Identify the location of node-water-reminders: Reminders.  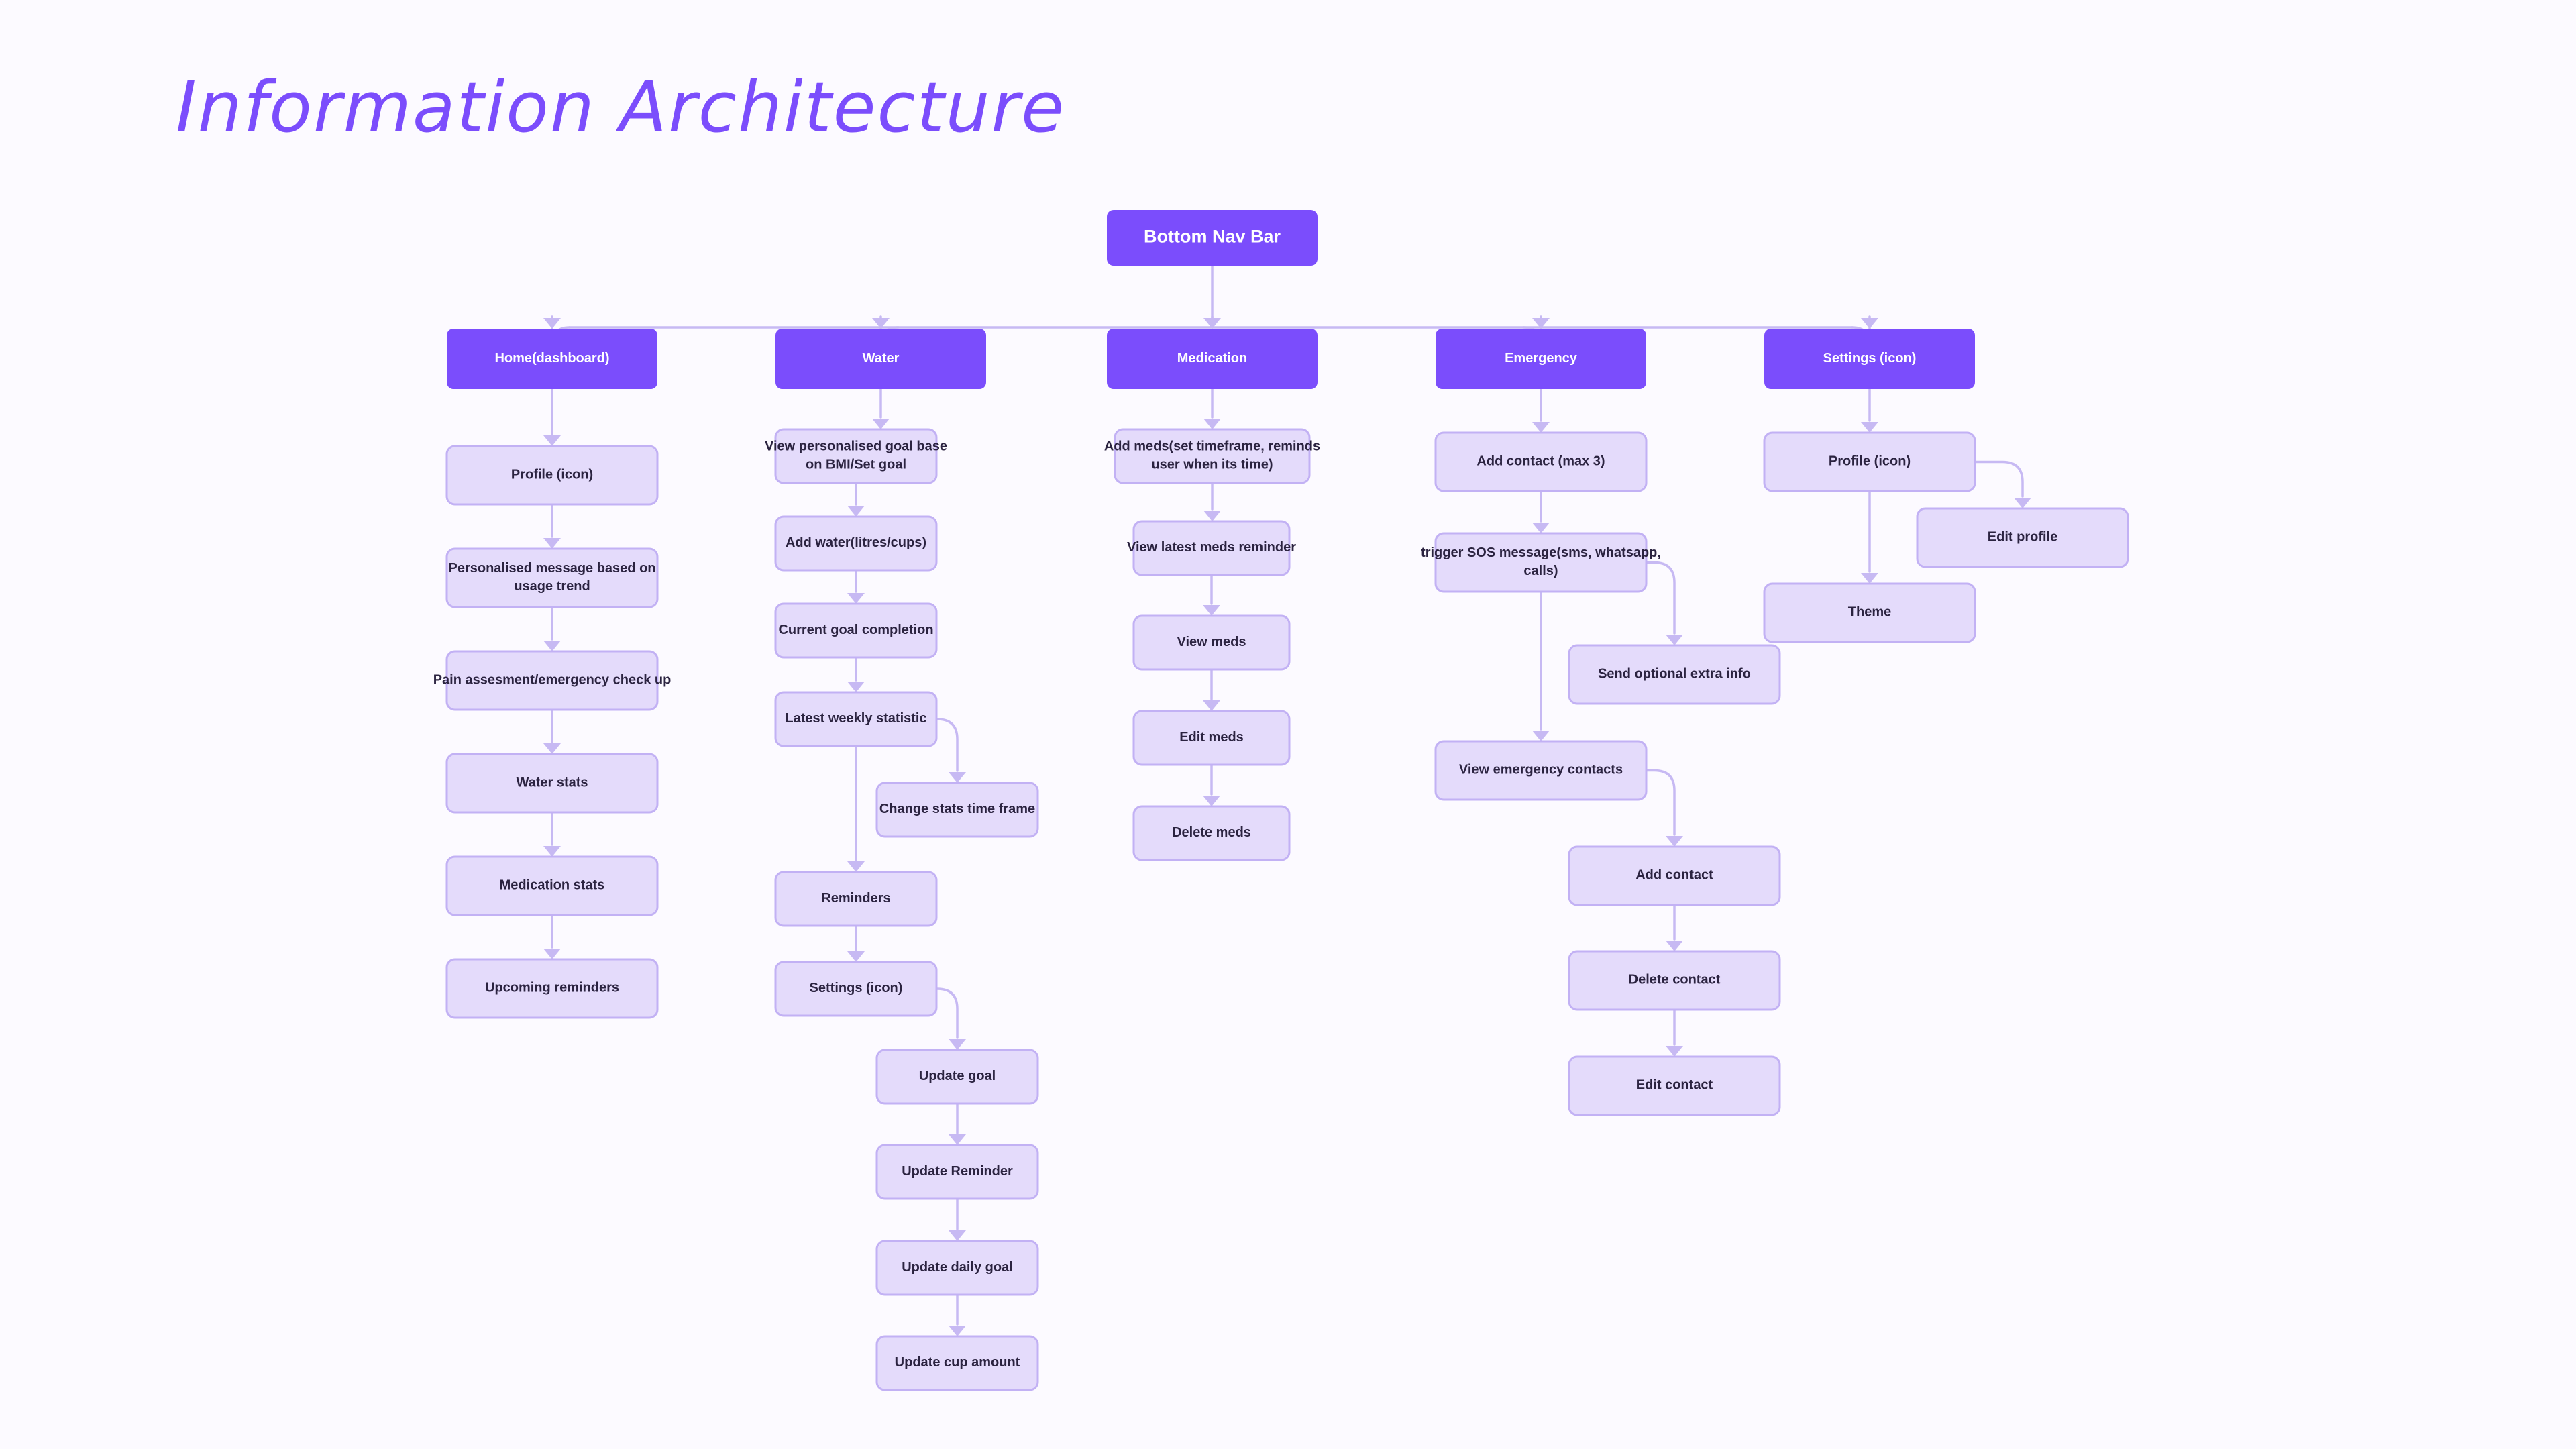
(856, 899).